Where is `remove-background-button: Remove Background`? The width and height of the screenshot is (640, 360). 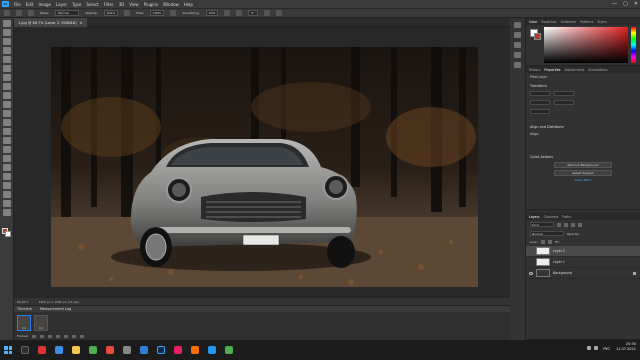 remove-background-button: Remove Background is located at coordinates (583, 165).